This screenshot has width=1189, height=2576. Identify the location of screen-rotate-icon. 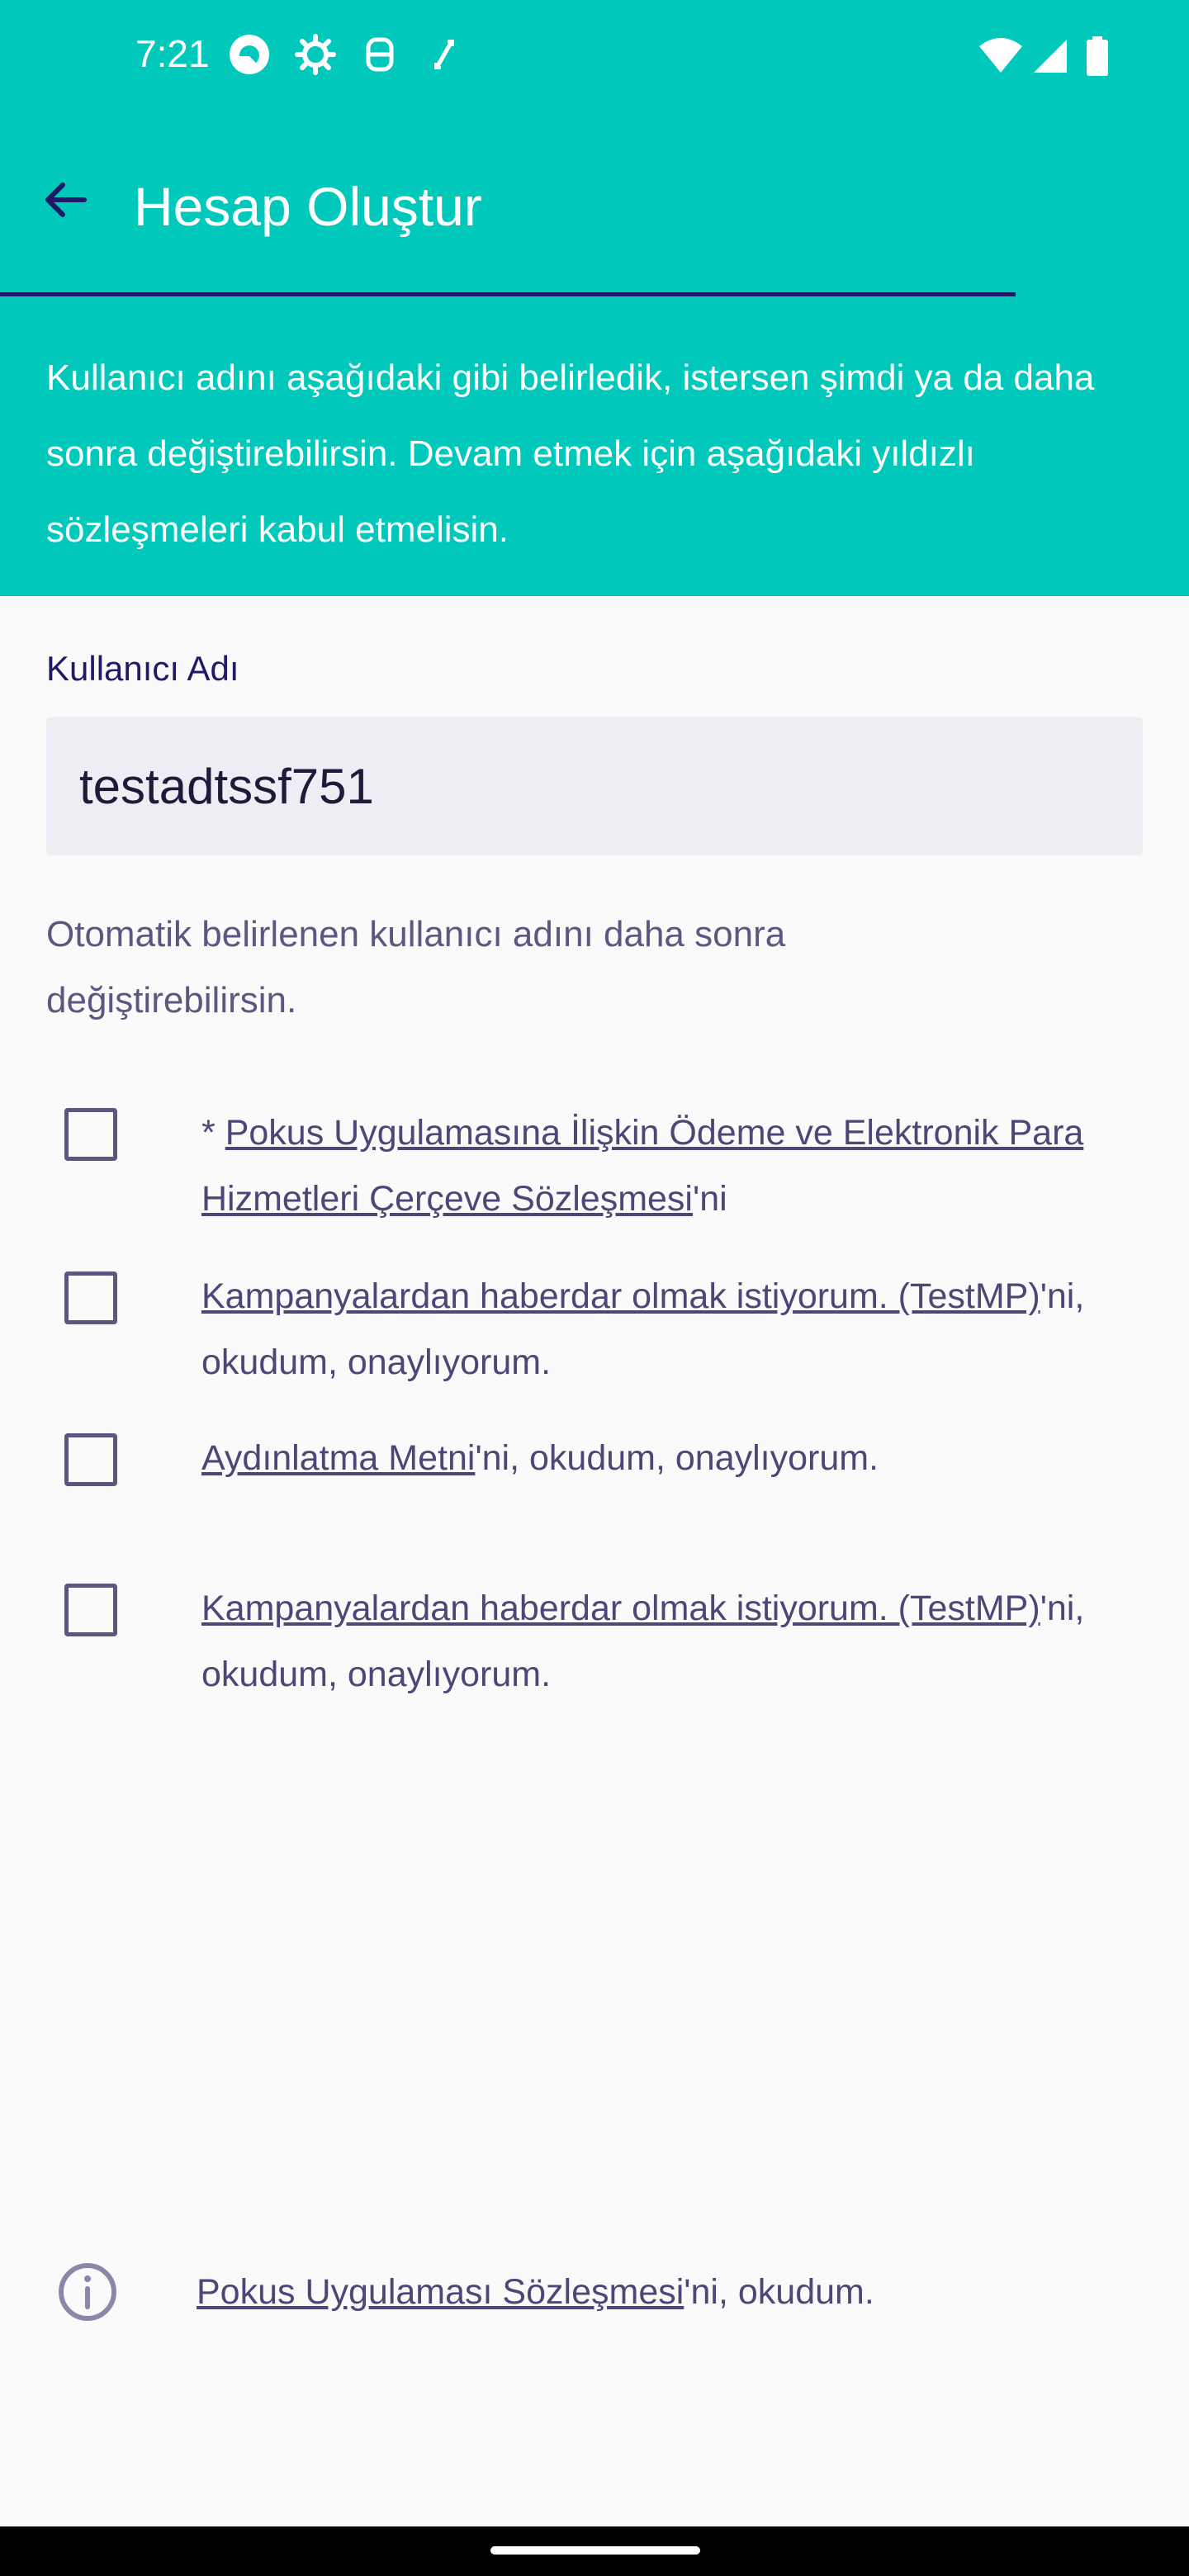
(444, 54).